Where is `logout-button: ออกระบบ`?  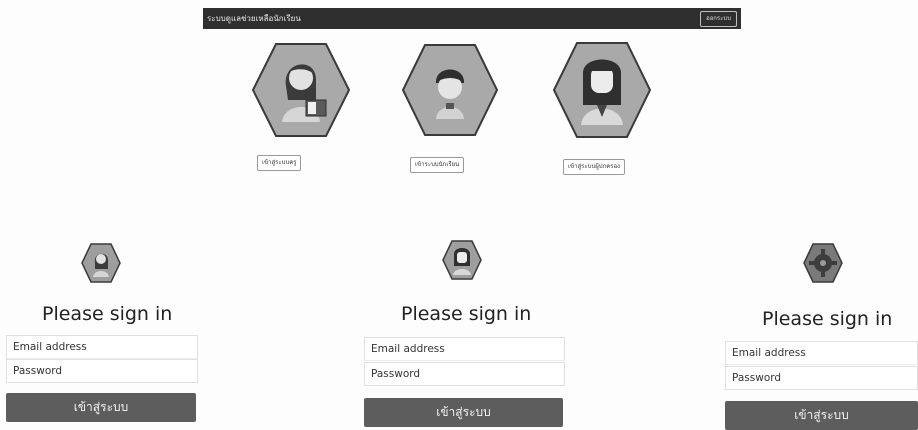
logout-button: ออกระบบ is located at coordinates (718, 19).